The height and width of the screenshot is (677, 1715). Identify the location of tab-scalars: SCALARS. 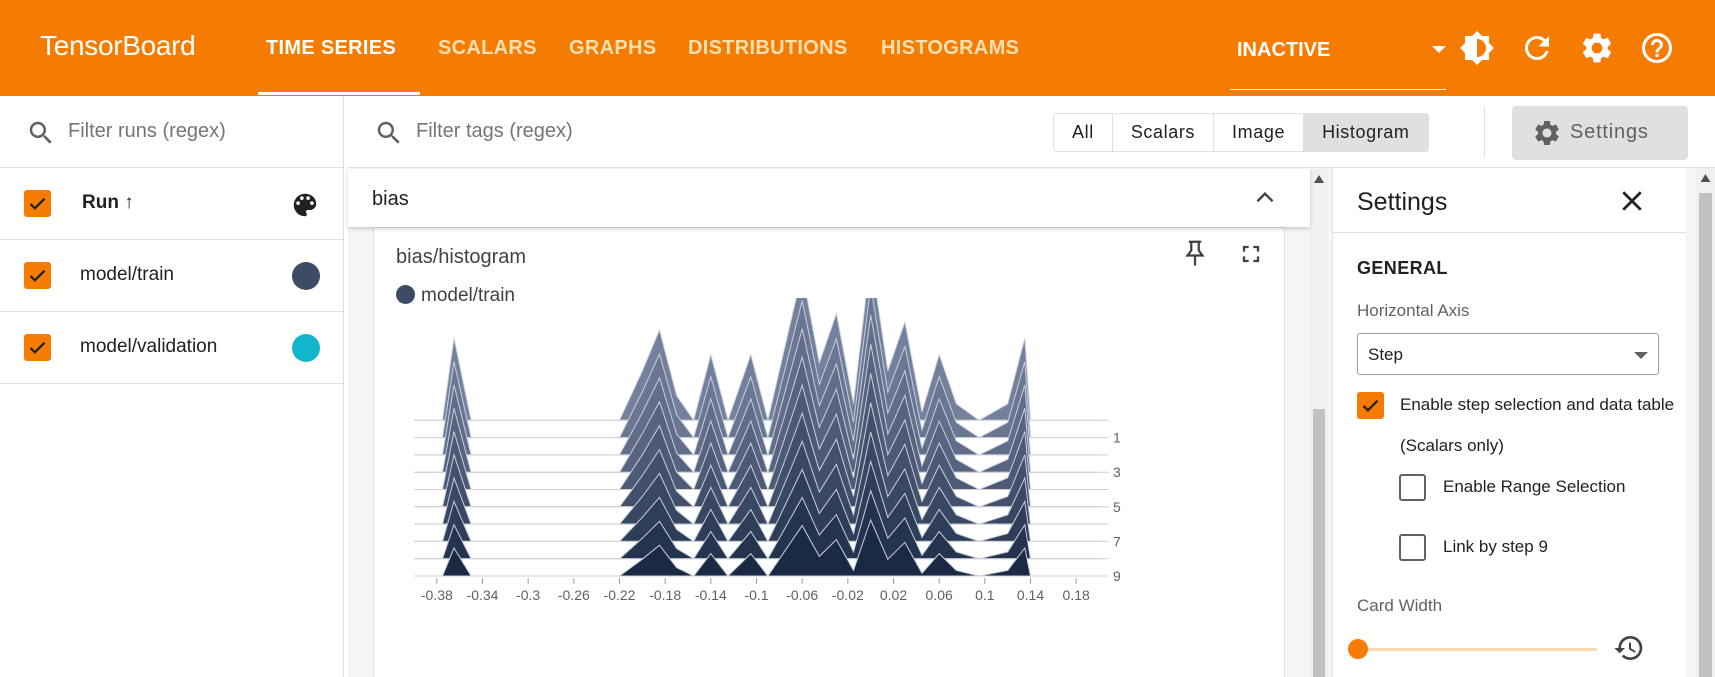
(487, 48).